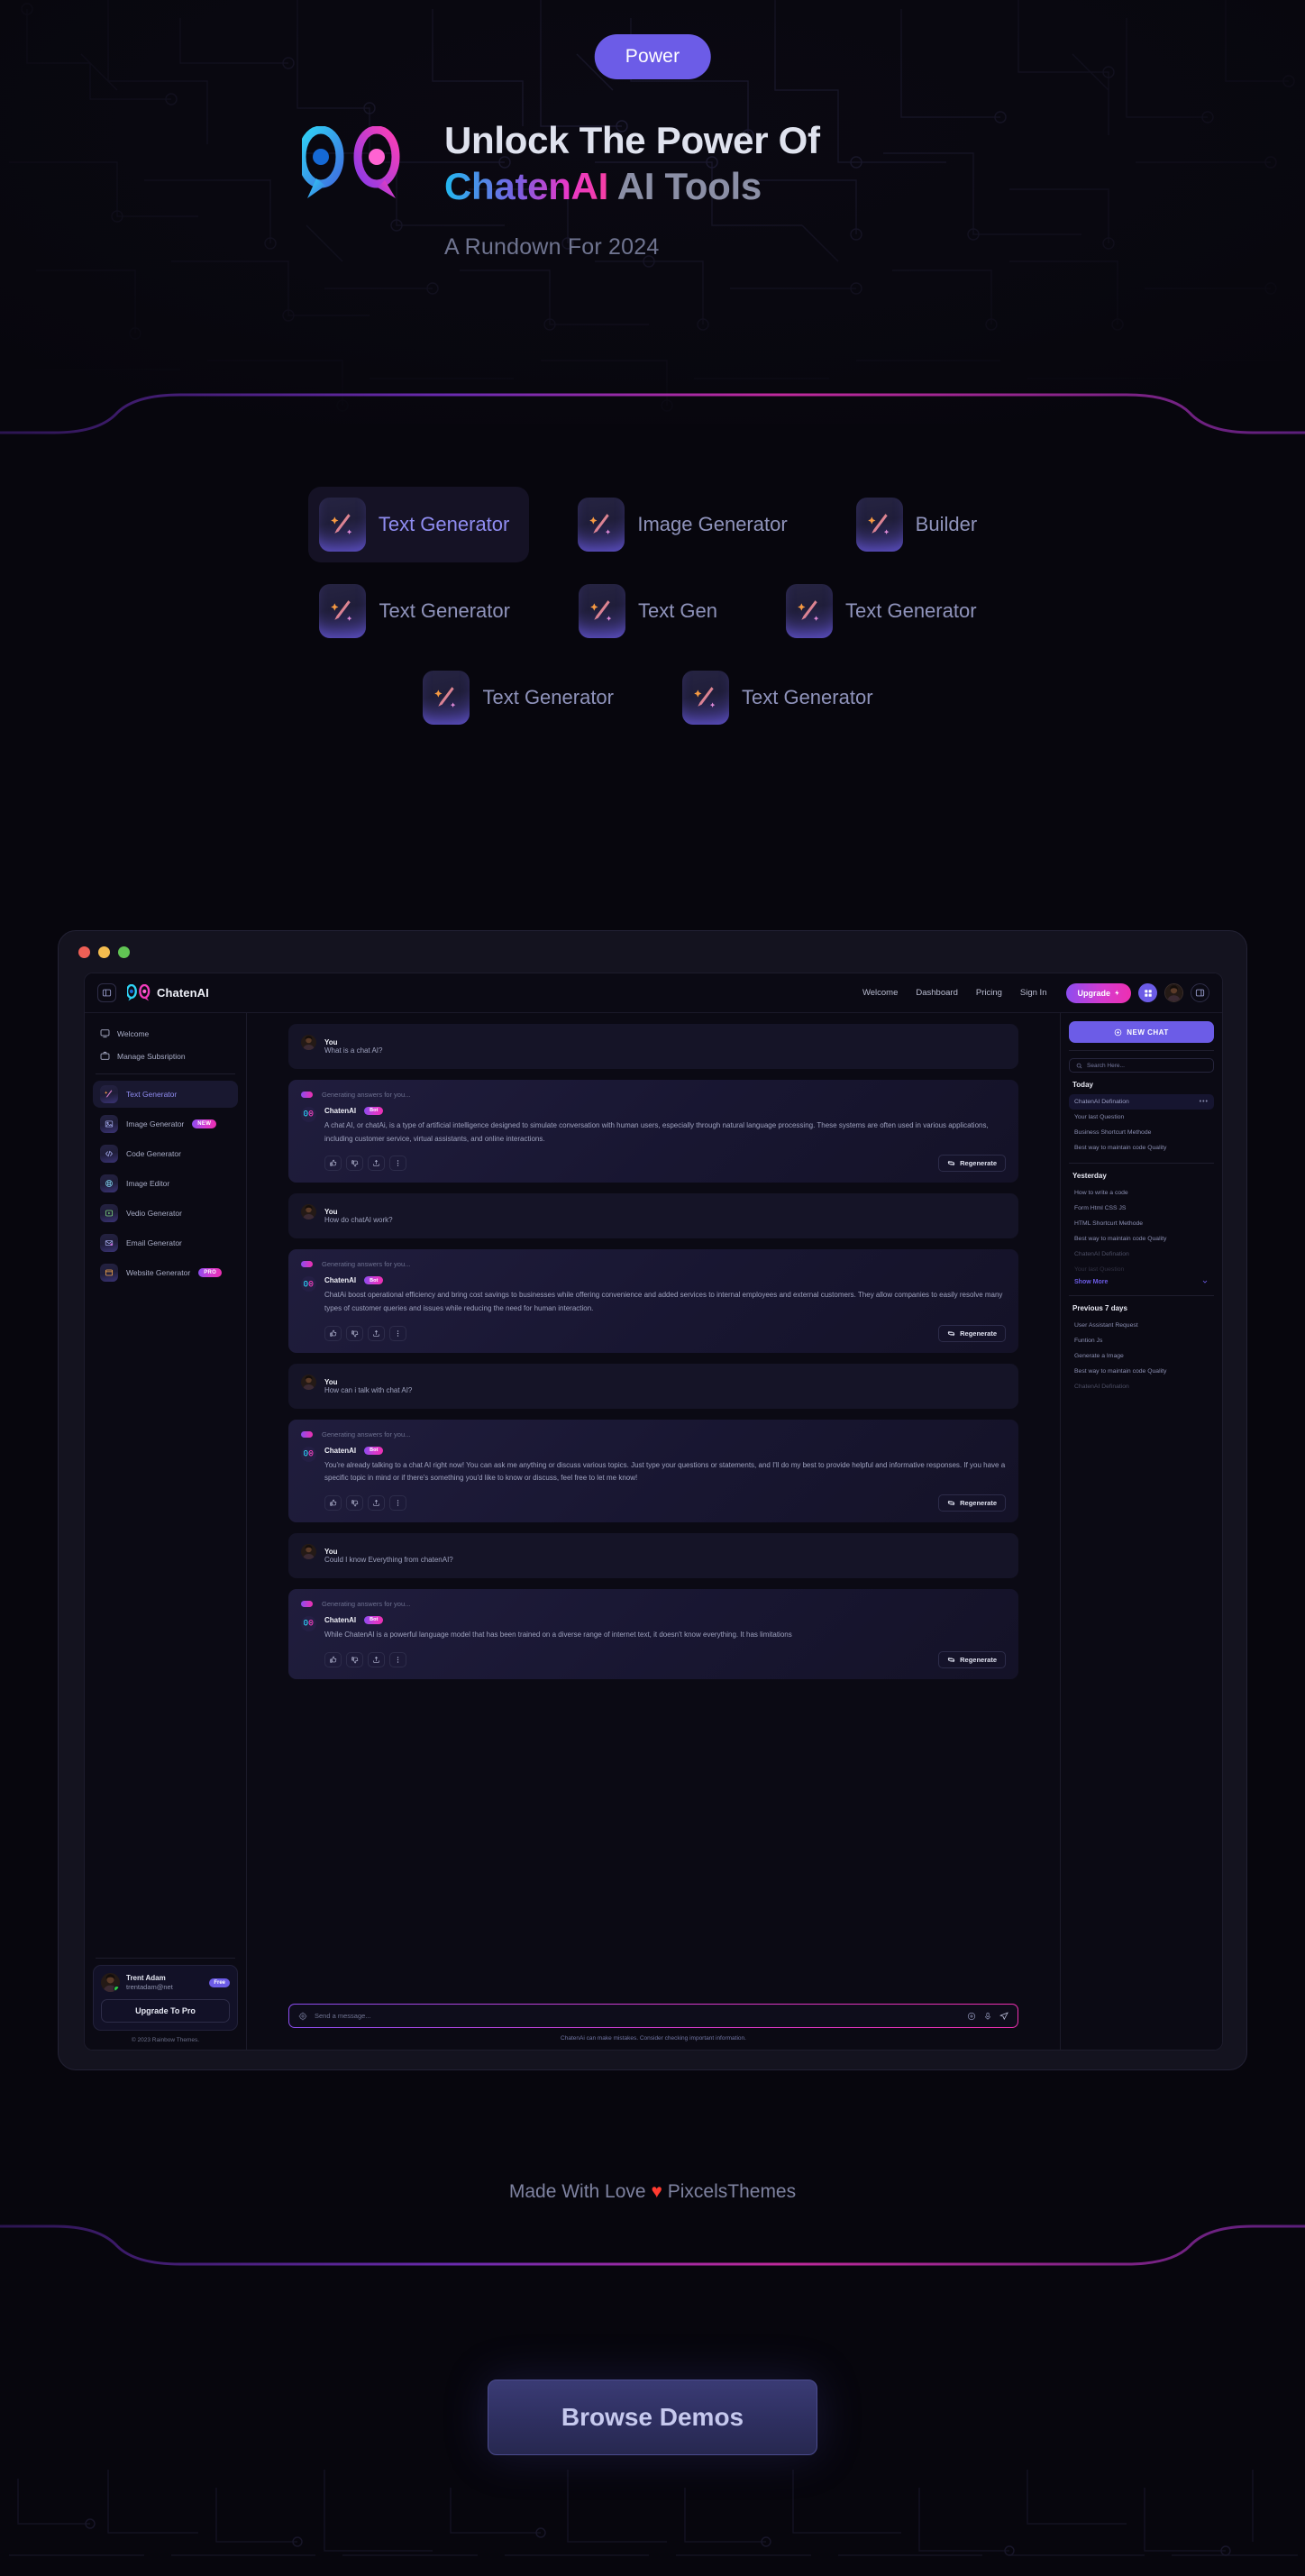  What do you see at coordinates (165, 1272) in the screenshot?
I see `sidebar-tool-website-generator: Website Generator PRO` at bounding box center [165, 1272].